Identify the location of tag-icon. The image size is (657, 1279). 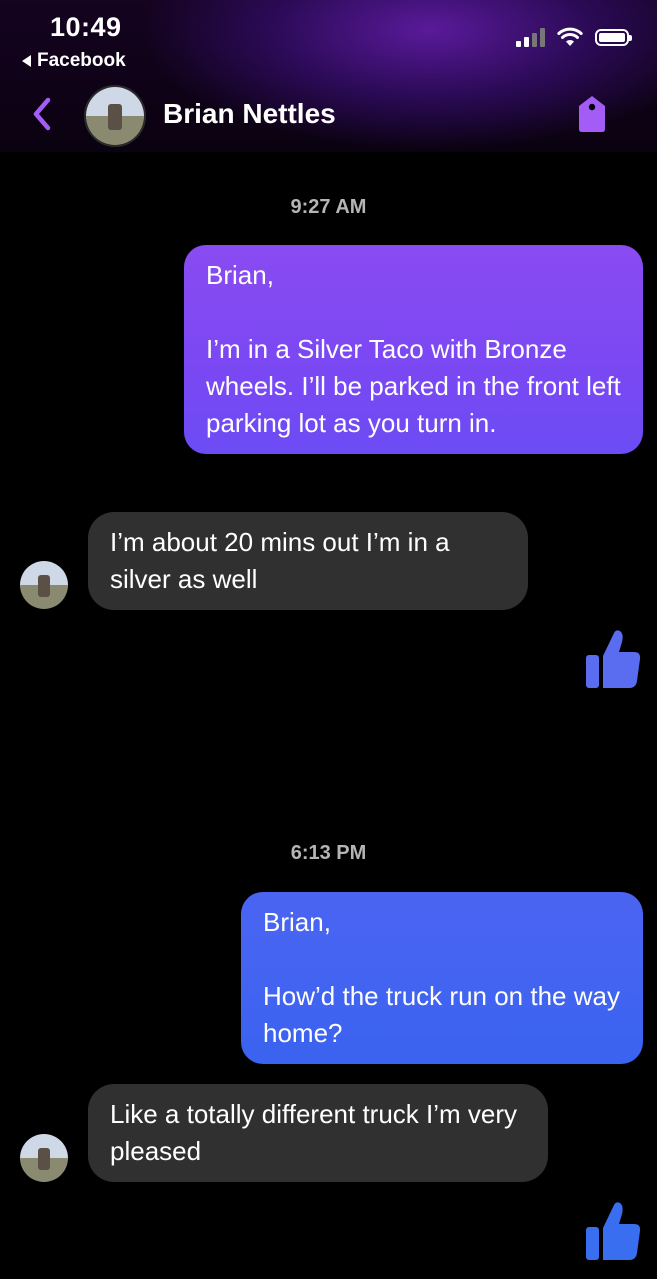
(592, 114).